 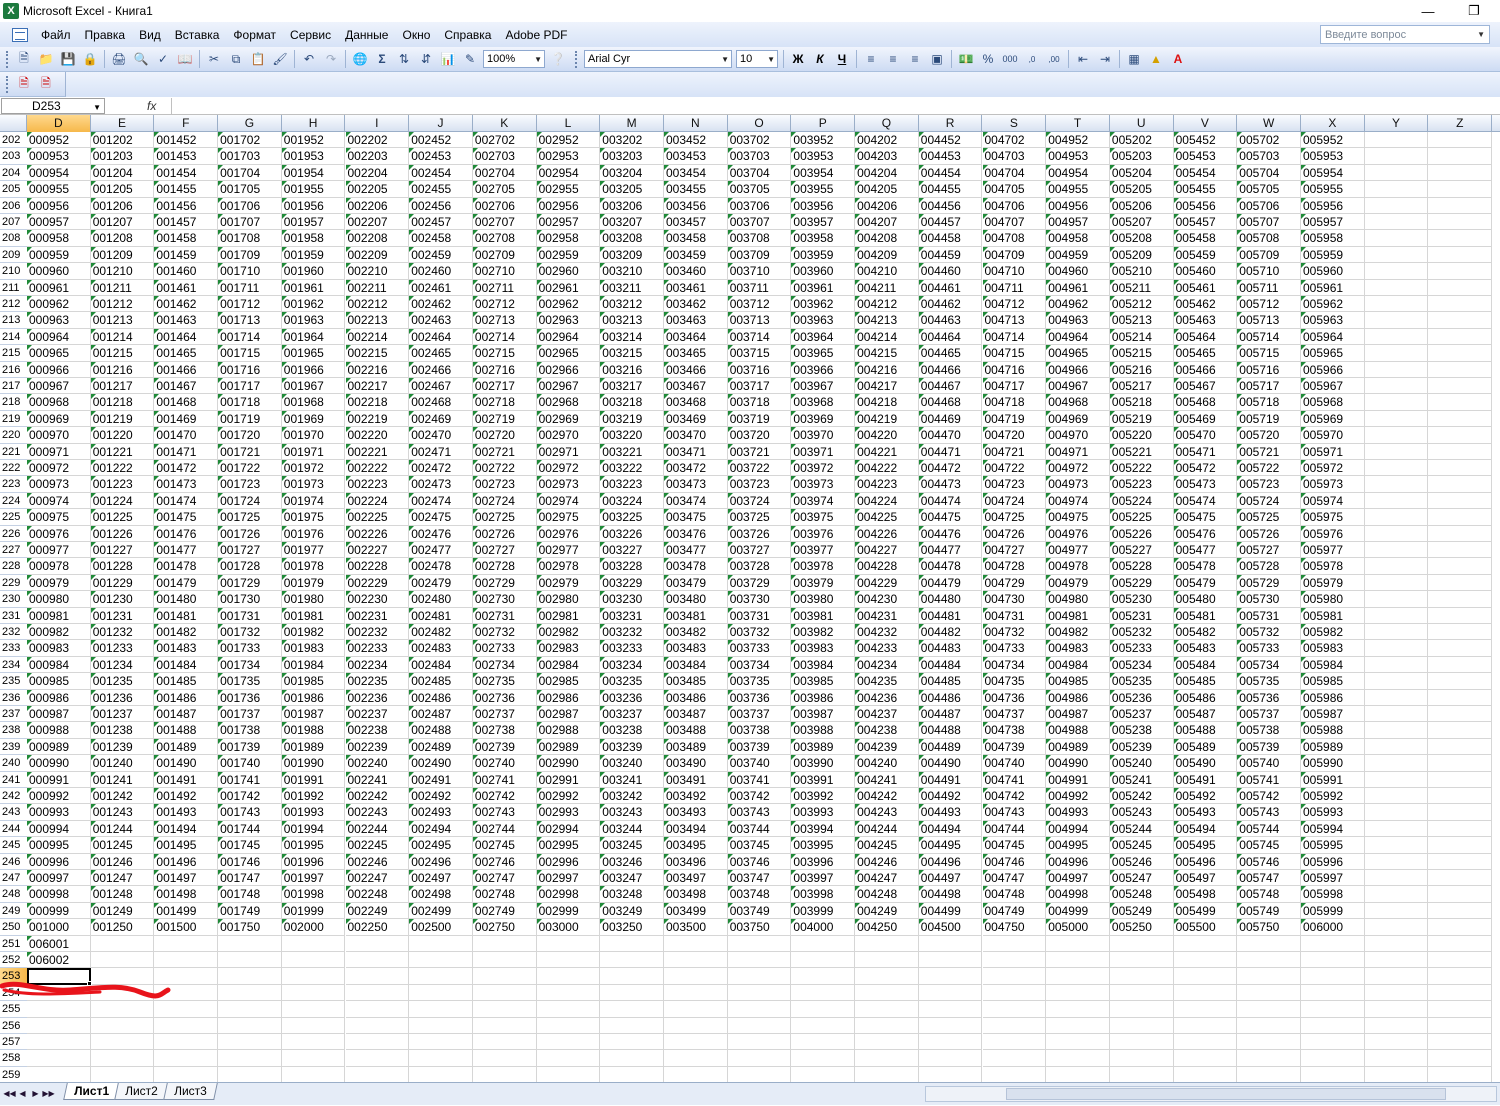 I want to click on cell-L251, so click(x=568, y=943).